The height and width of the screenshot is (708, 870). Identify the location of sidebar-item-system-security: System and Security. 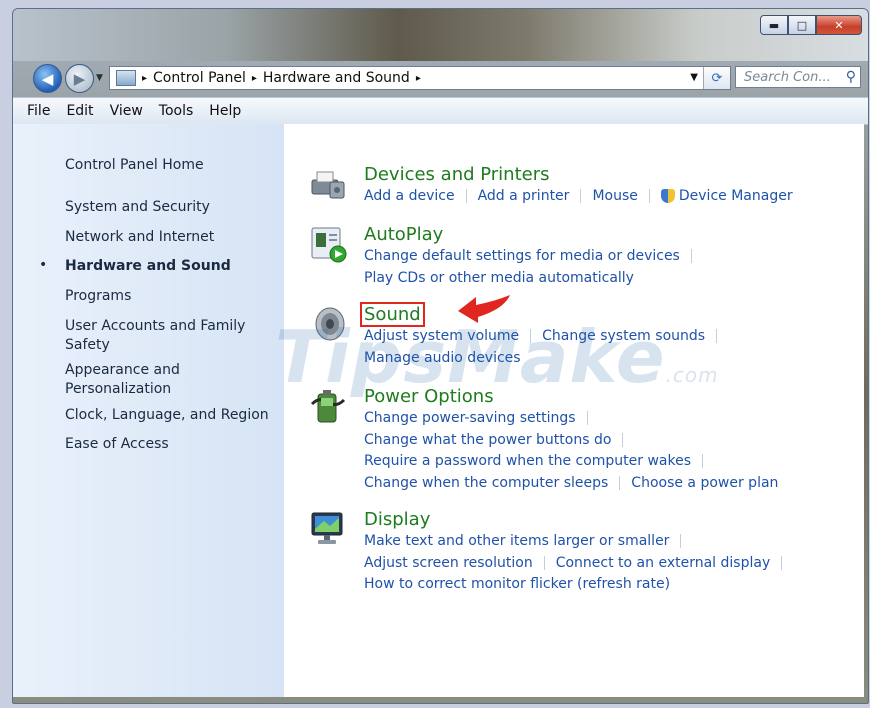
(137, 207).